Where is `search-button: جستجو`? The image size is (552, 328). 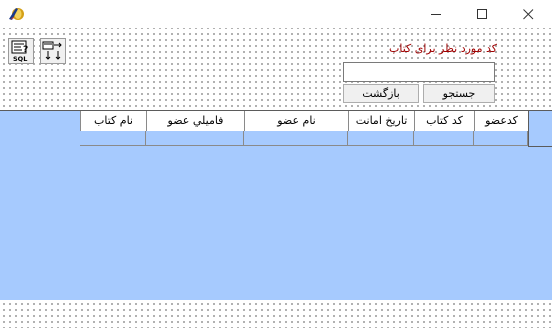 search-button: جستجو is located at coordinates (459, 93).